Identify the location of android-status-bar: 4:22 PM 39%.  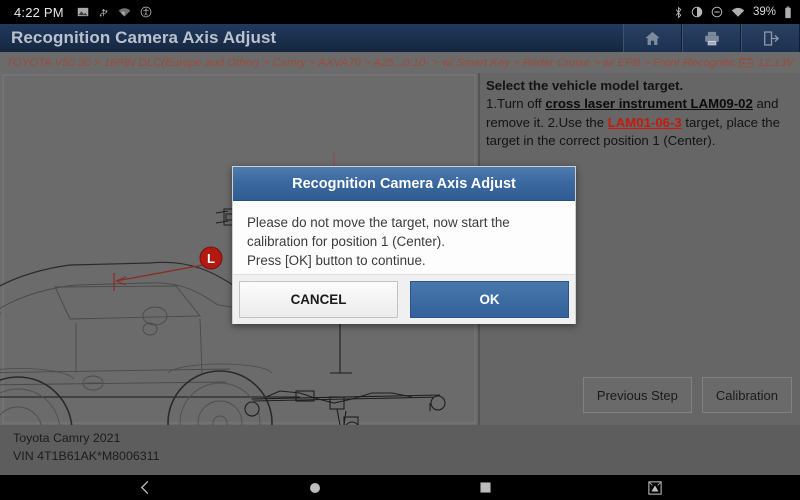
(400, 12).